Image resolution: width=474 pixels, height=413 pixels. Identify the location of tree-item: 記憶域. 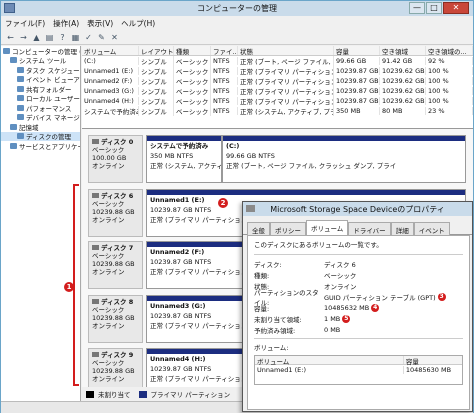
(40, 127).